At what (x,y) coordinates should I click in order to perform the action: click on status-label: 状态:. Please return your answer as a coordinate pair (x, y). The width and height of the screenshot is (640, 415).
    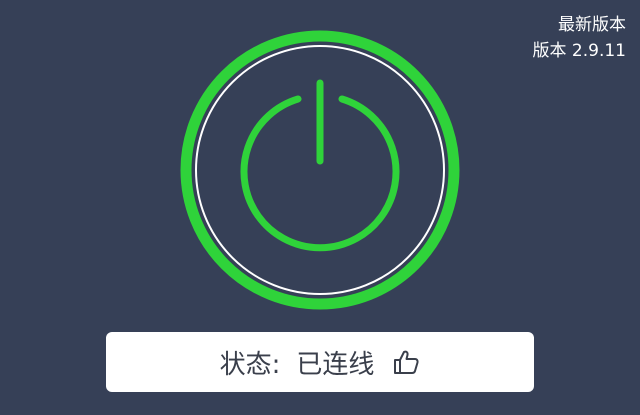
    Looking at the image, I should click on (250, 364).